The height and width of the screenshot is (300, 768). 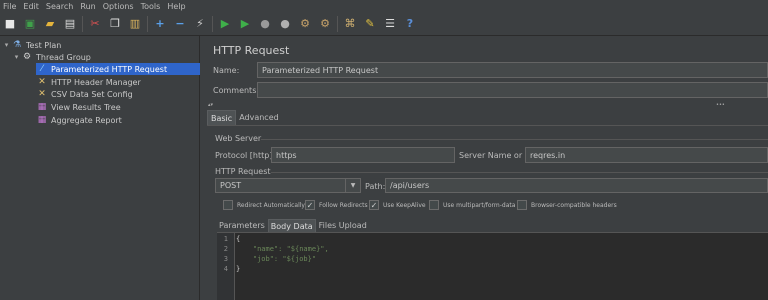 I want to click on tab-basic: Basic, so click(x=222, y=117).